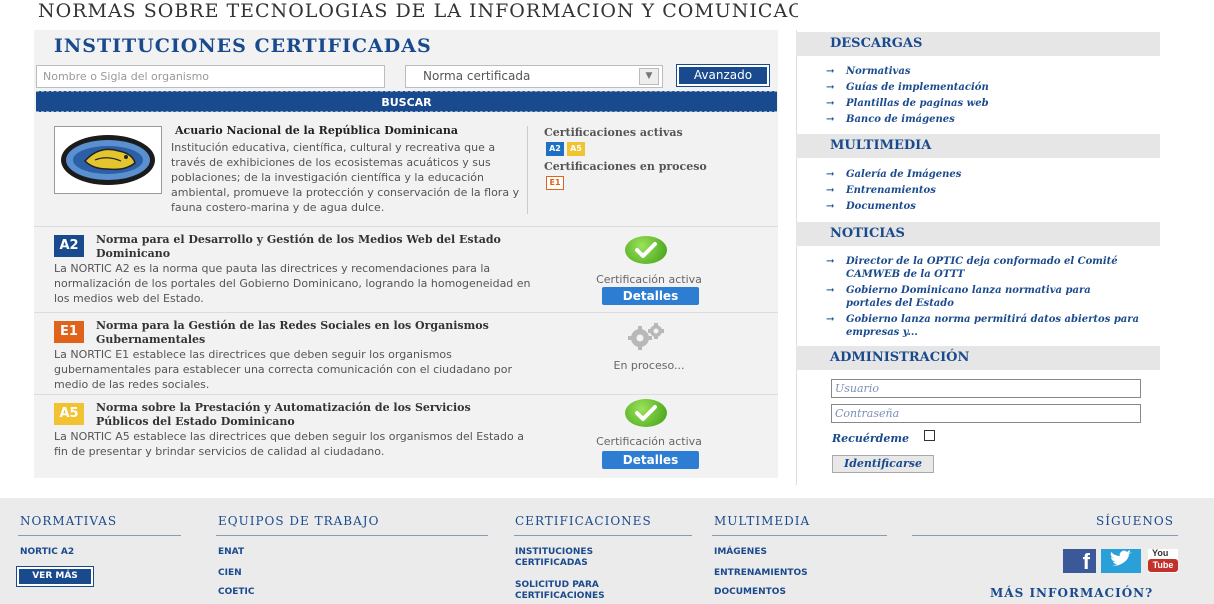 The image size is (1214, 604). What do you see at coordinates (649, 76) in the screenshot?
I see `chevron-down-icon: ▼` at bounding box center [649, 76].